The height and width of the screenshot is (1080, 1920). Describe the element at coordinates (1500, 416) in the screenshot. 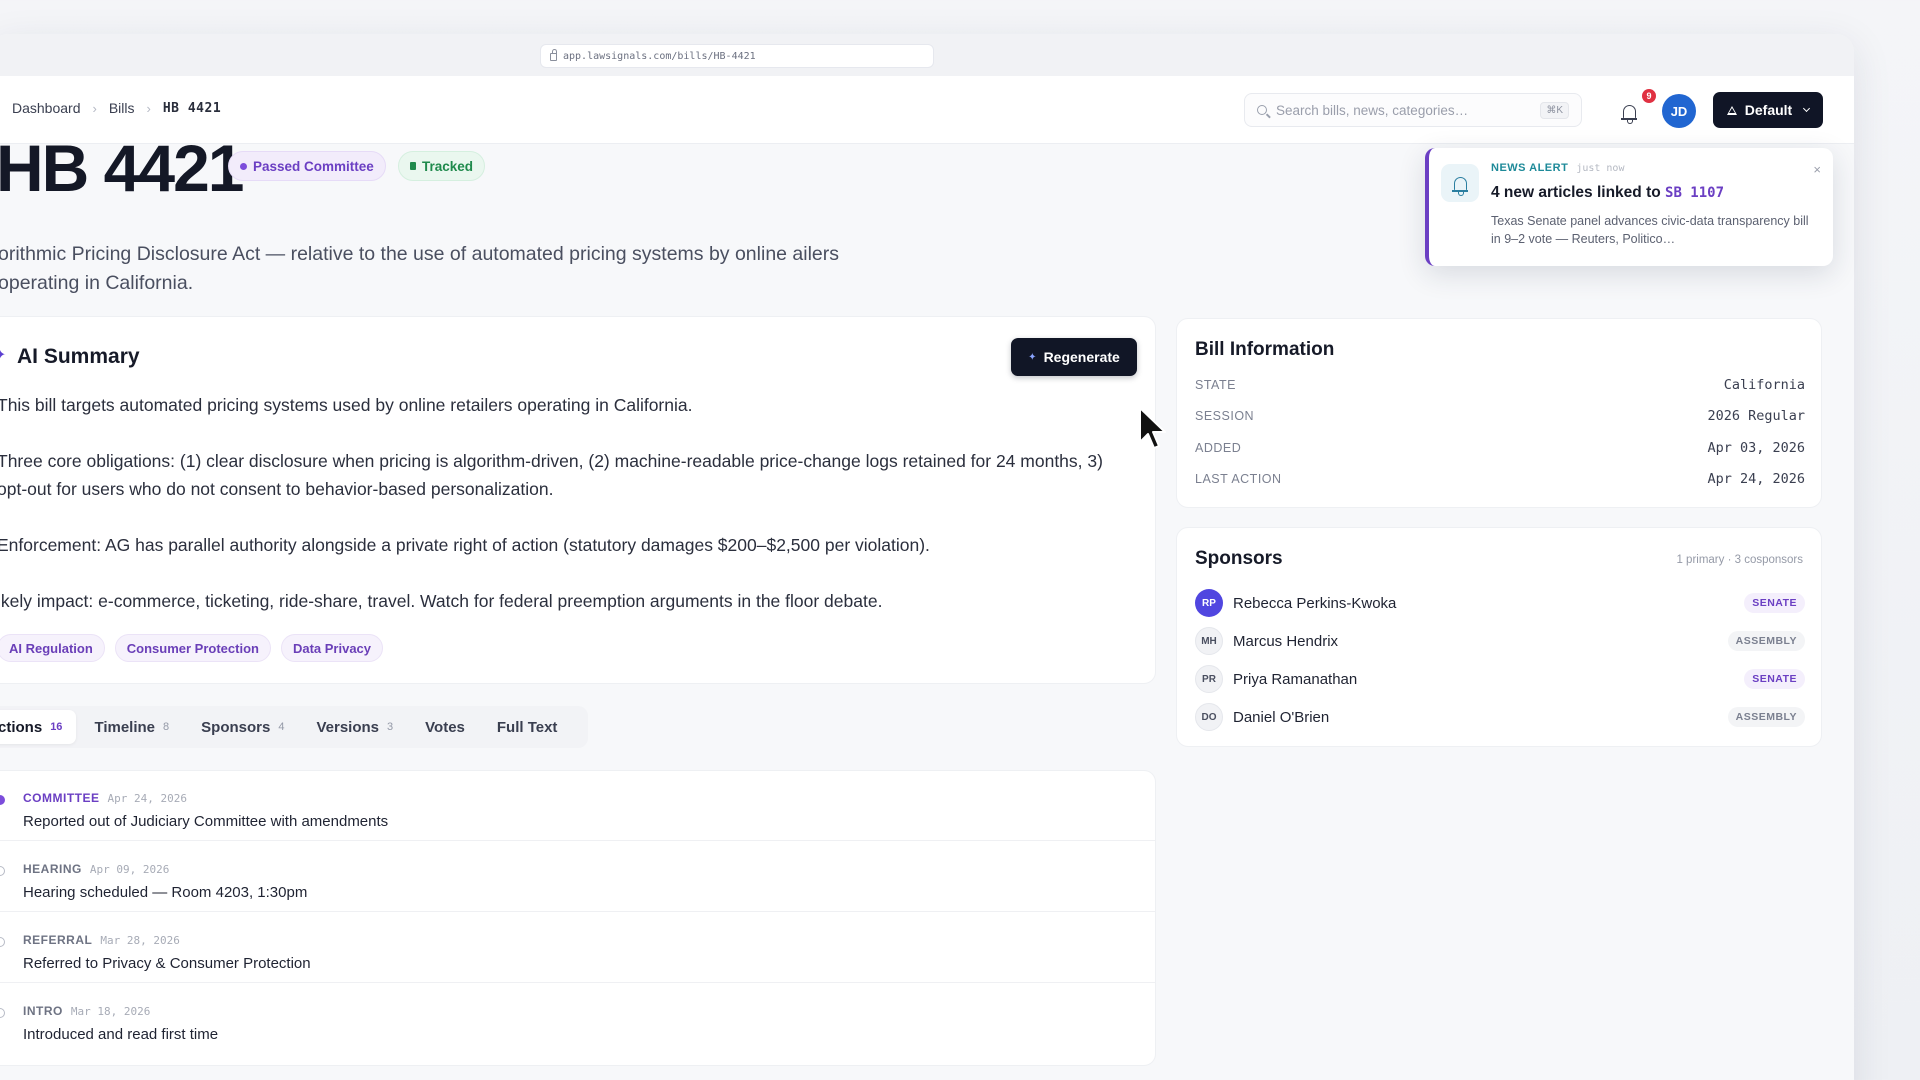

I see `info-row: SESSION 2026 Regular` at that location.